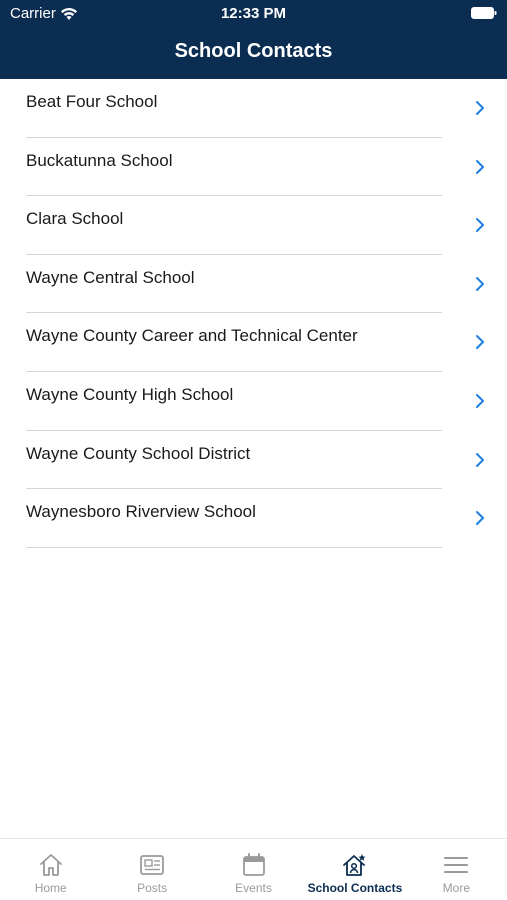 This screenshot has width=507, height=900. What do you see at coordinates (253, 225) in the screenshot?
I see `school-row: Clara School` at bounding box center [253, 225].